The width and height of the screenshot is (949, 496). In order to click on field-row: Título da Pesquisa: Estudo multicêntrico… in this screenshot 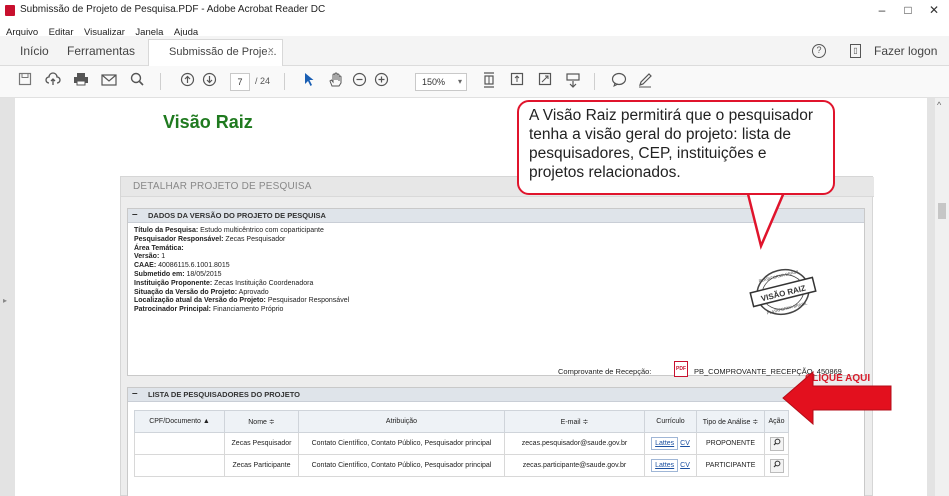, I will do `click(229, 230)`.